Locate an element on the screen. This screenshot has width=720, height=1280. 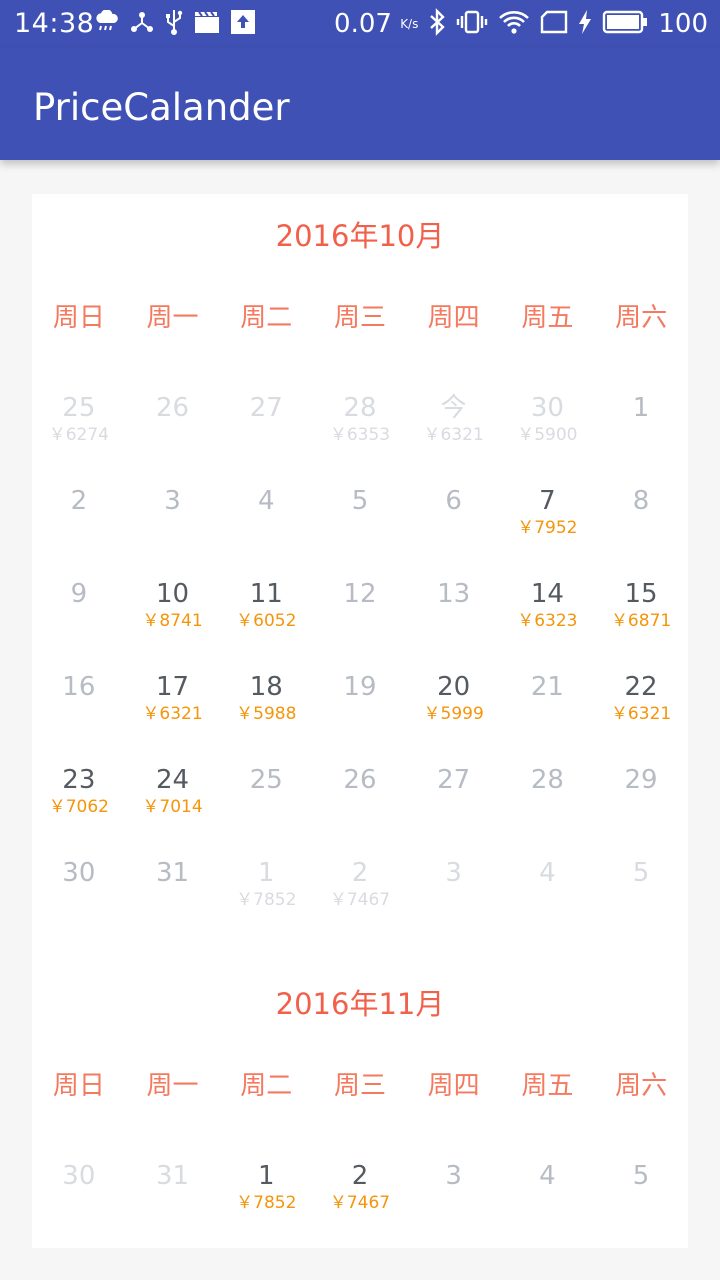
days-grid: 30 31 1 ￥7852 2 ￥7467 3 4 5 is located at coordinates (360, 1206).